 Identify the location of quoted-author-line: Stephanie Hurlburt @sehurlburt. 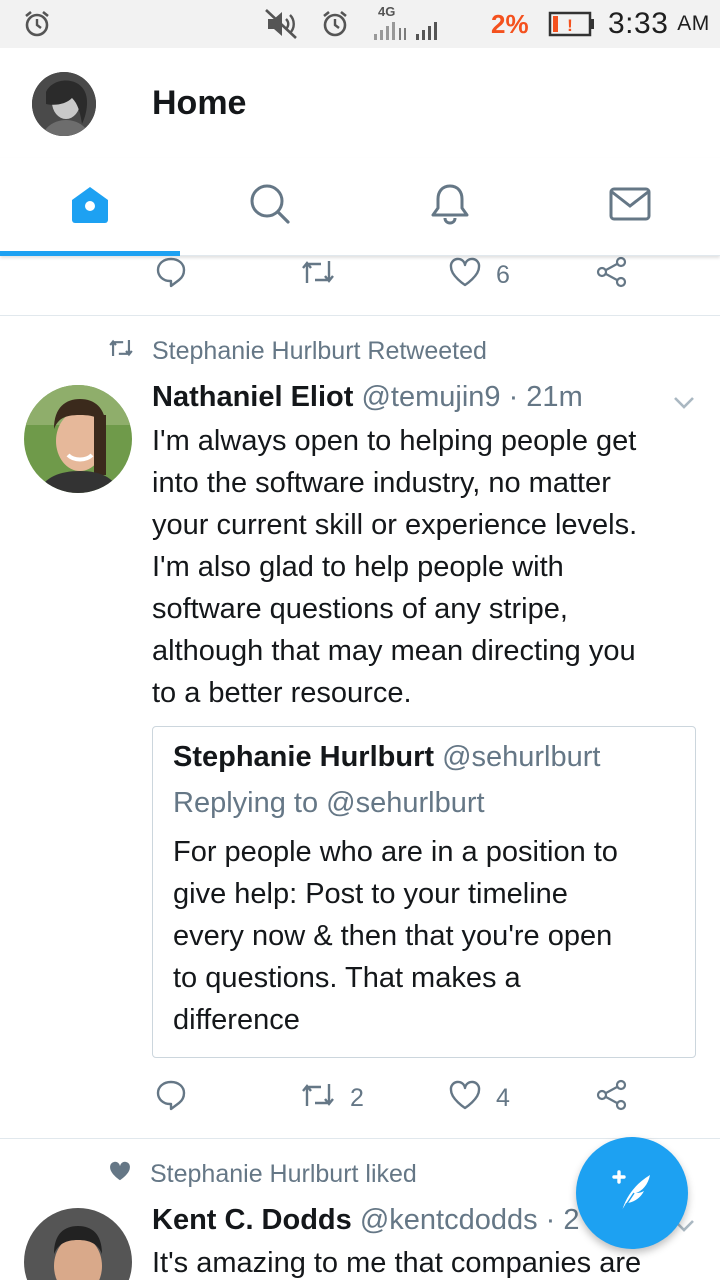
(386, 757).